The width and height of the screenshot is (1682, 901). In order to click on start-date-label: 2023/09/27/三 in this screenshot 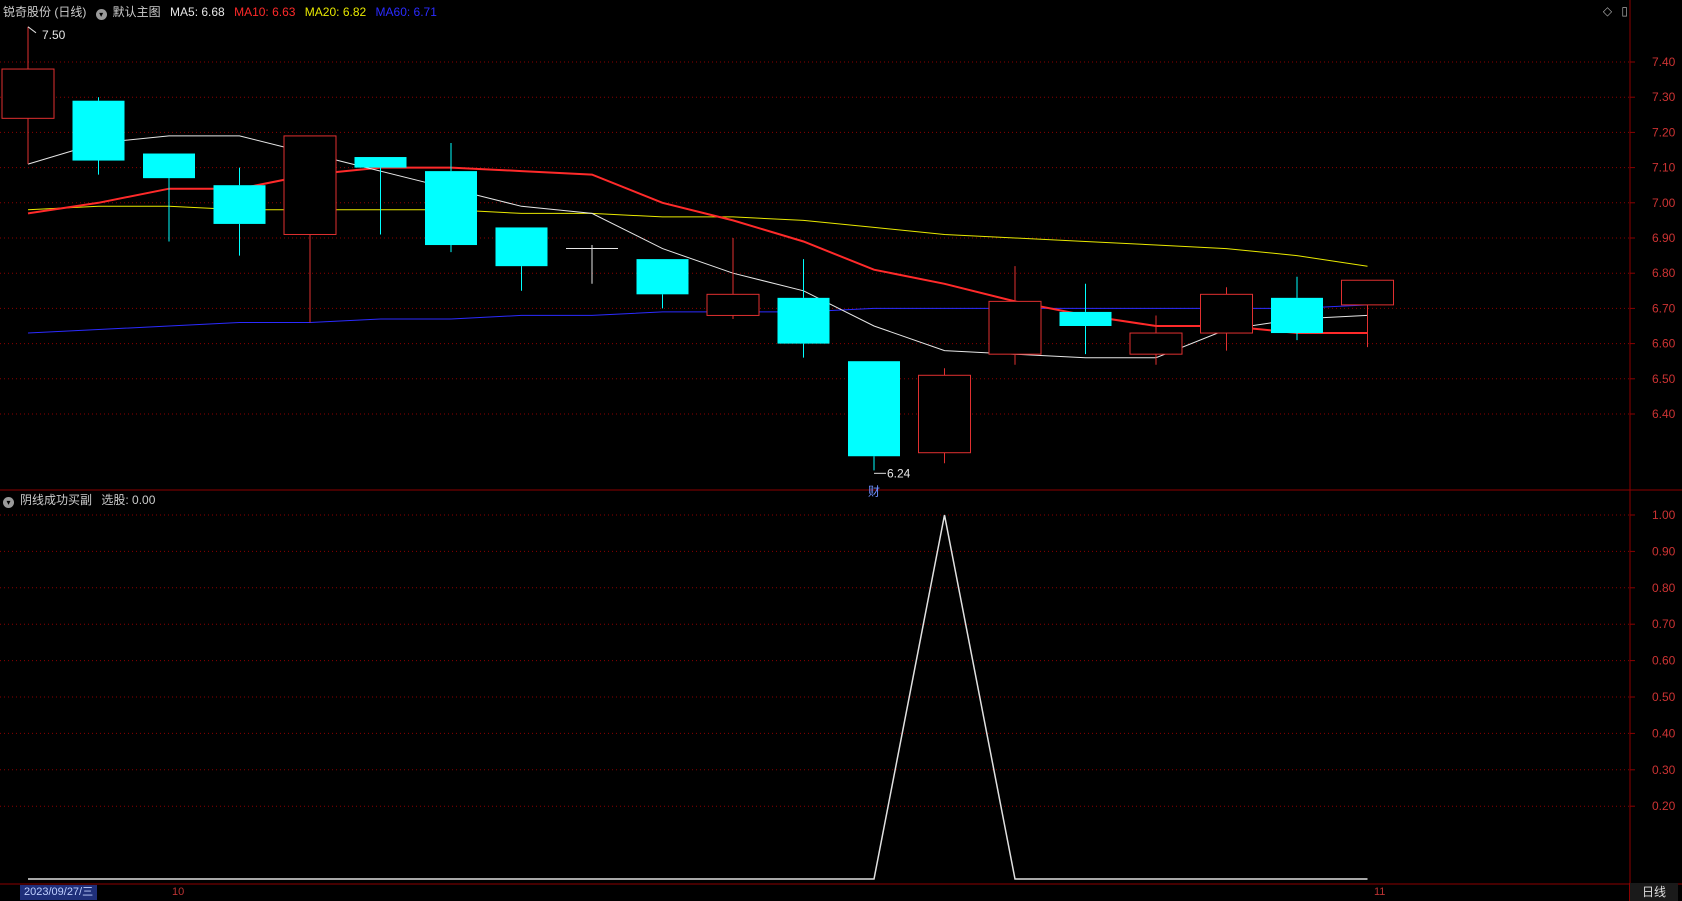, I will do `click(59, 892)`.